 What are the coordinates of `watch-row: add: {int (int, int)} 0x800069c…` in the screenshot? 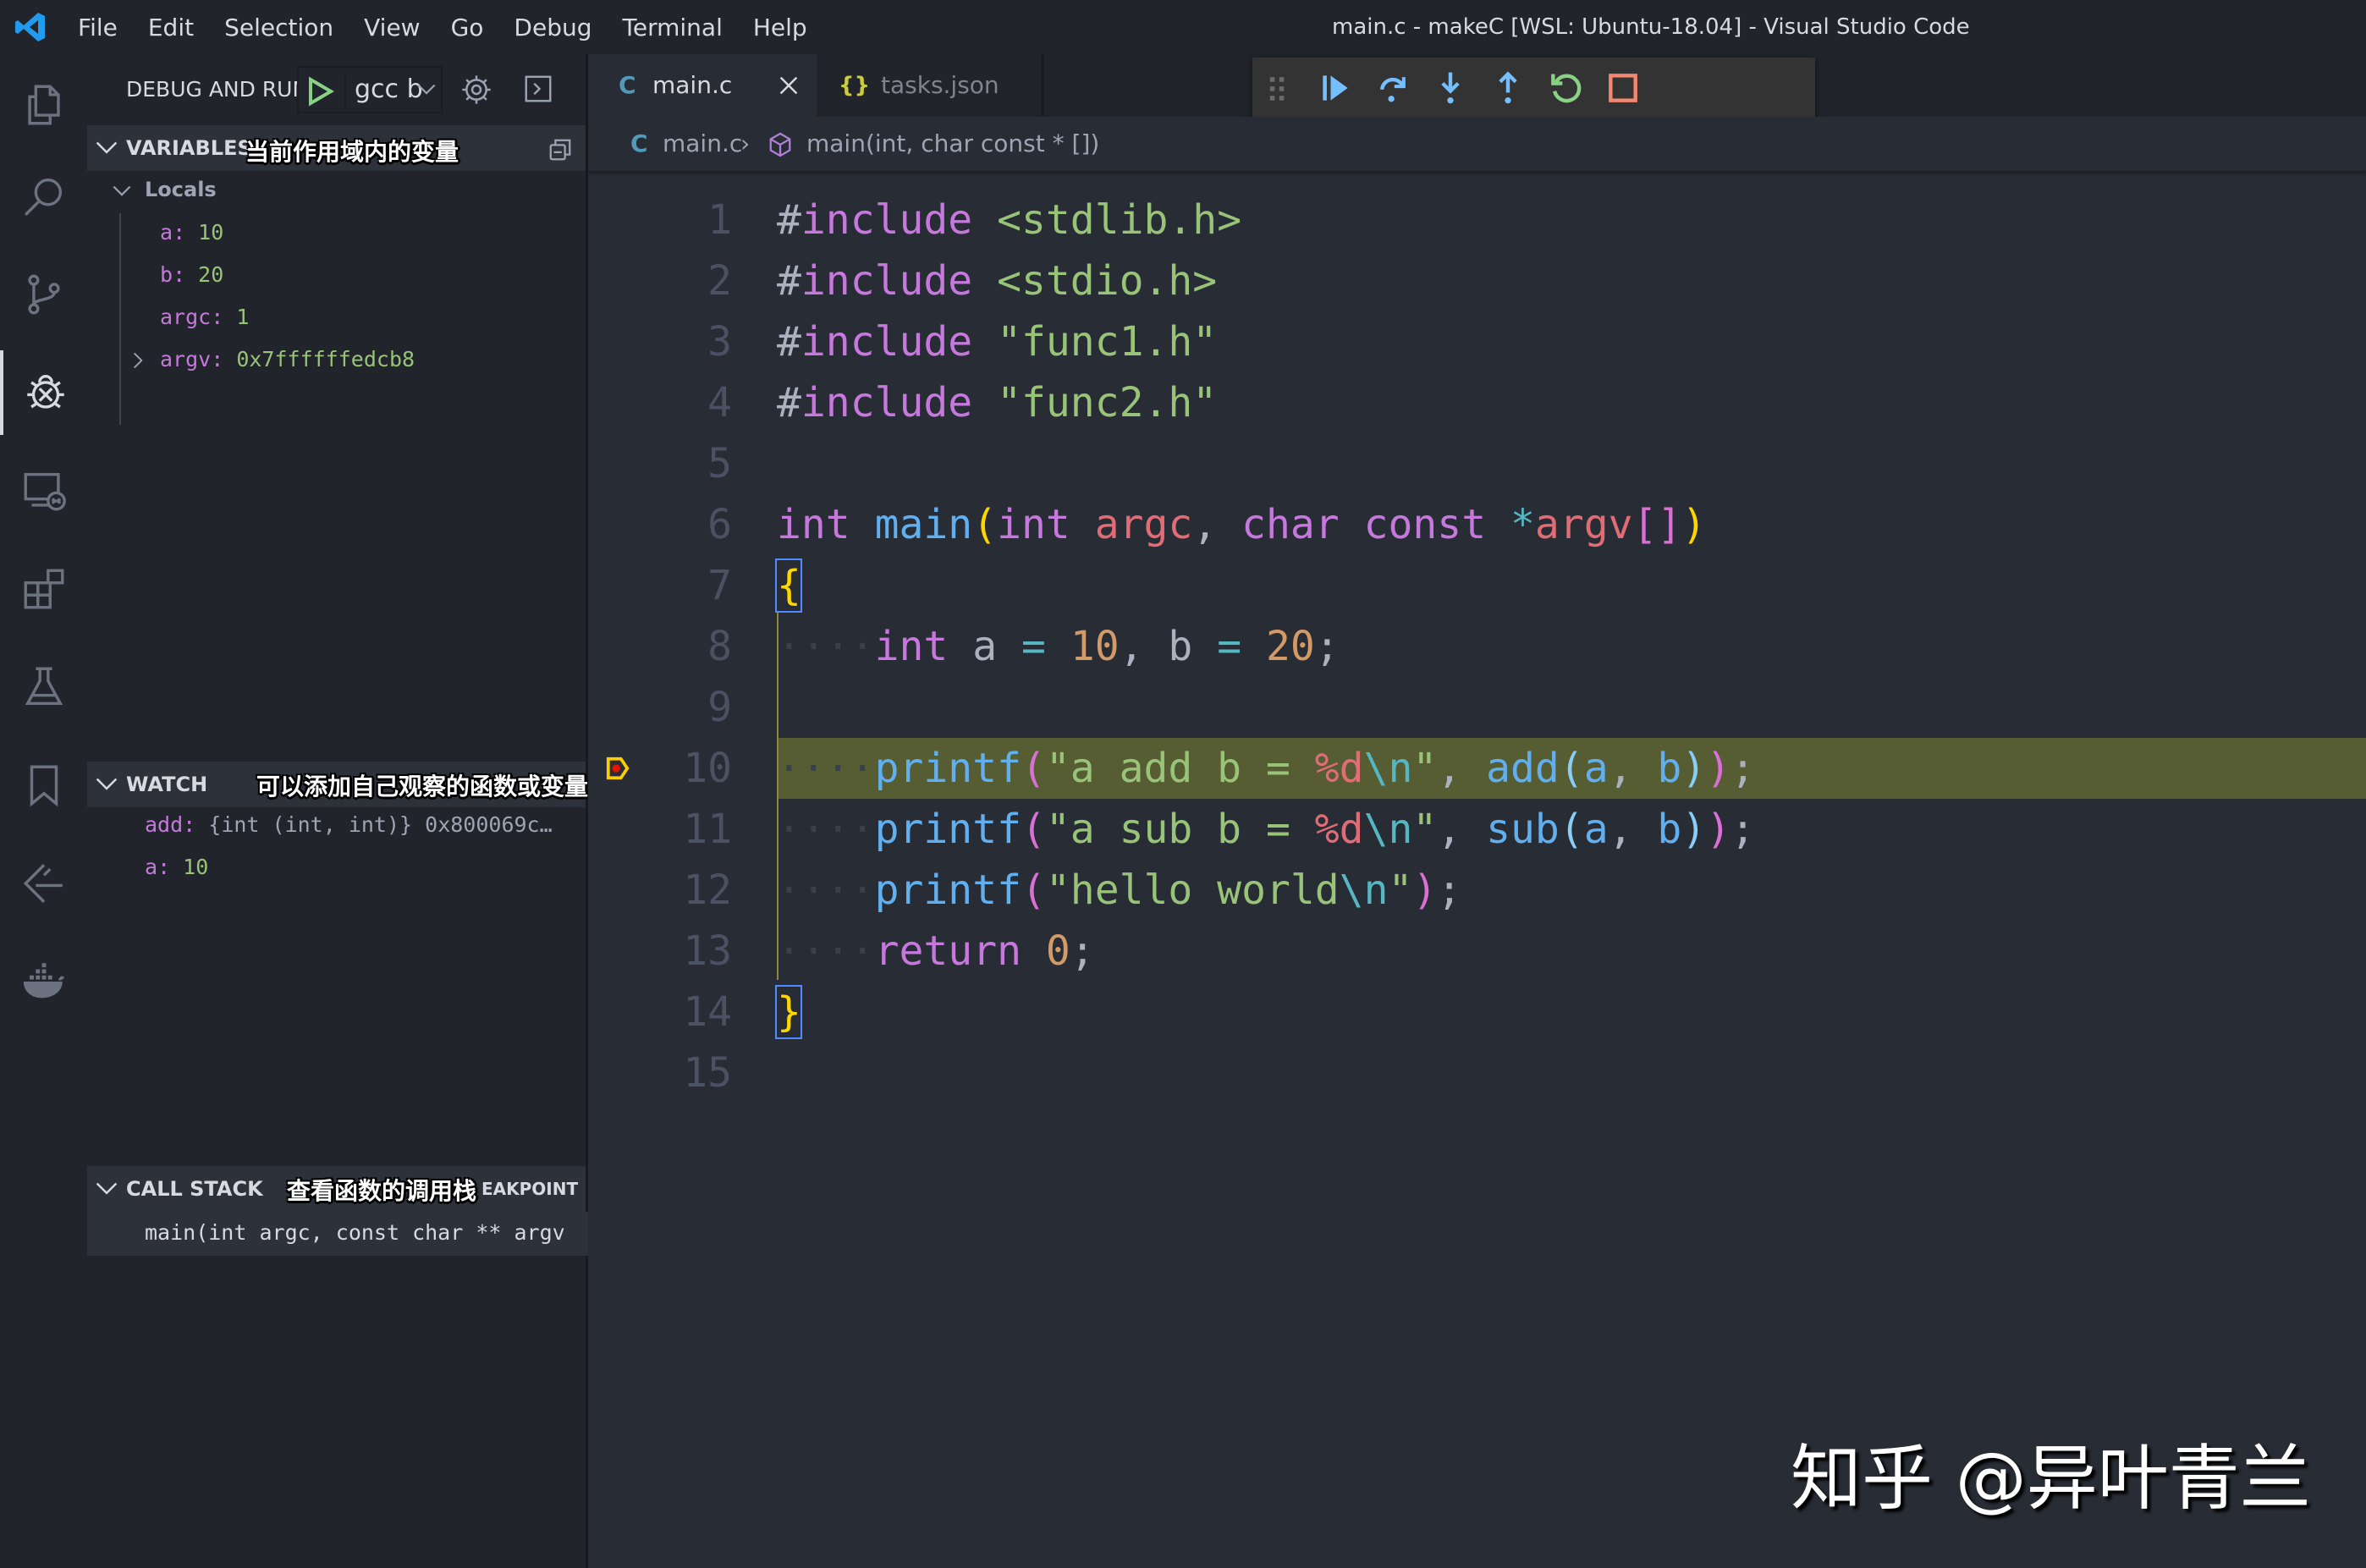 It's located at (365, 825).